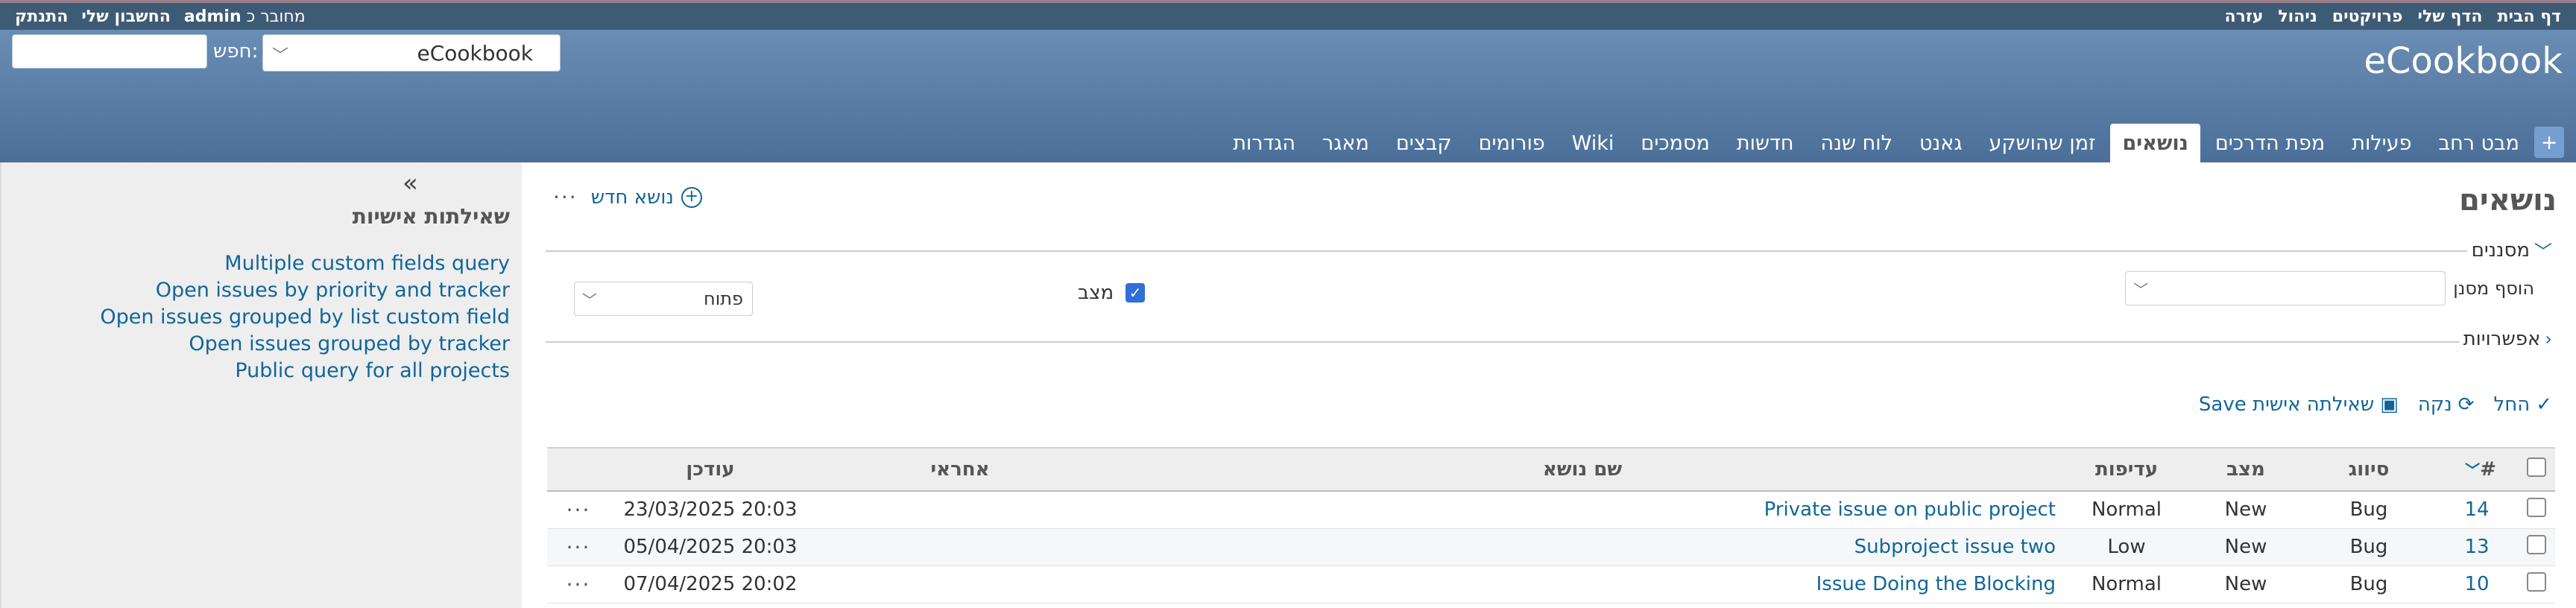 The width and height of the screenshot is (2576, 608). I want to click on column-header-subject: שם נושא, so click(1586, 469).